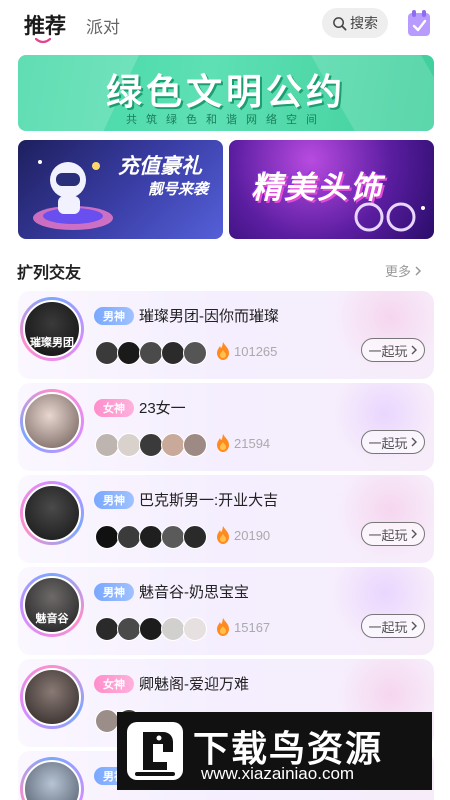  What do you see at coordinates (155, 751) in the screenshot?
I see `bird-logo-icon` at bounding box center [155, 751].